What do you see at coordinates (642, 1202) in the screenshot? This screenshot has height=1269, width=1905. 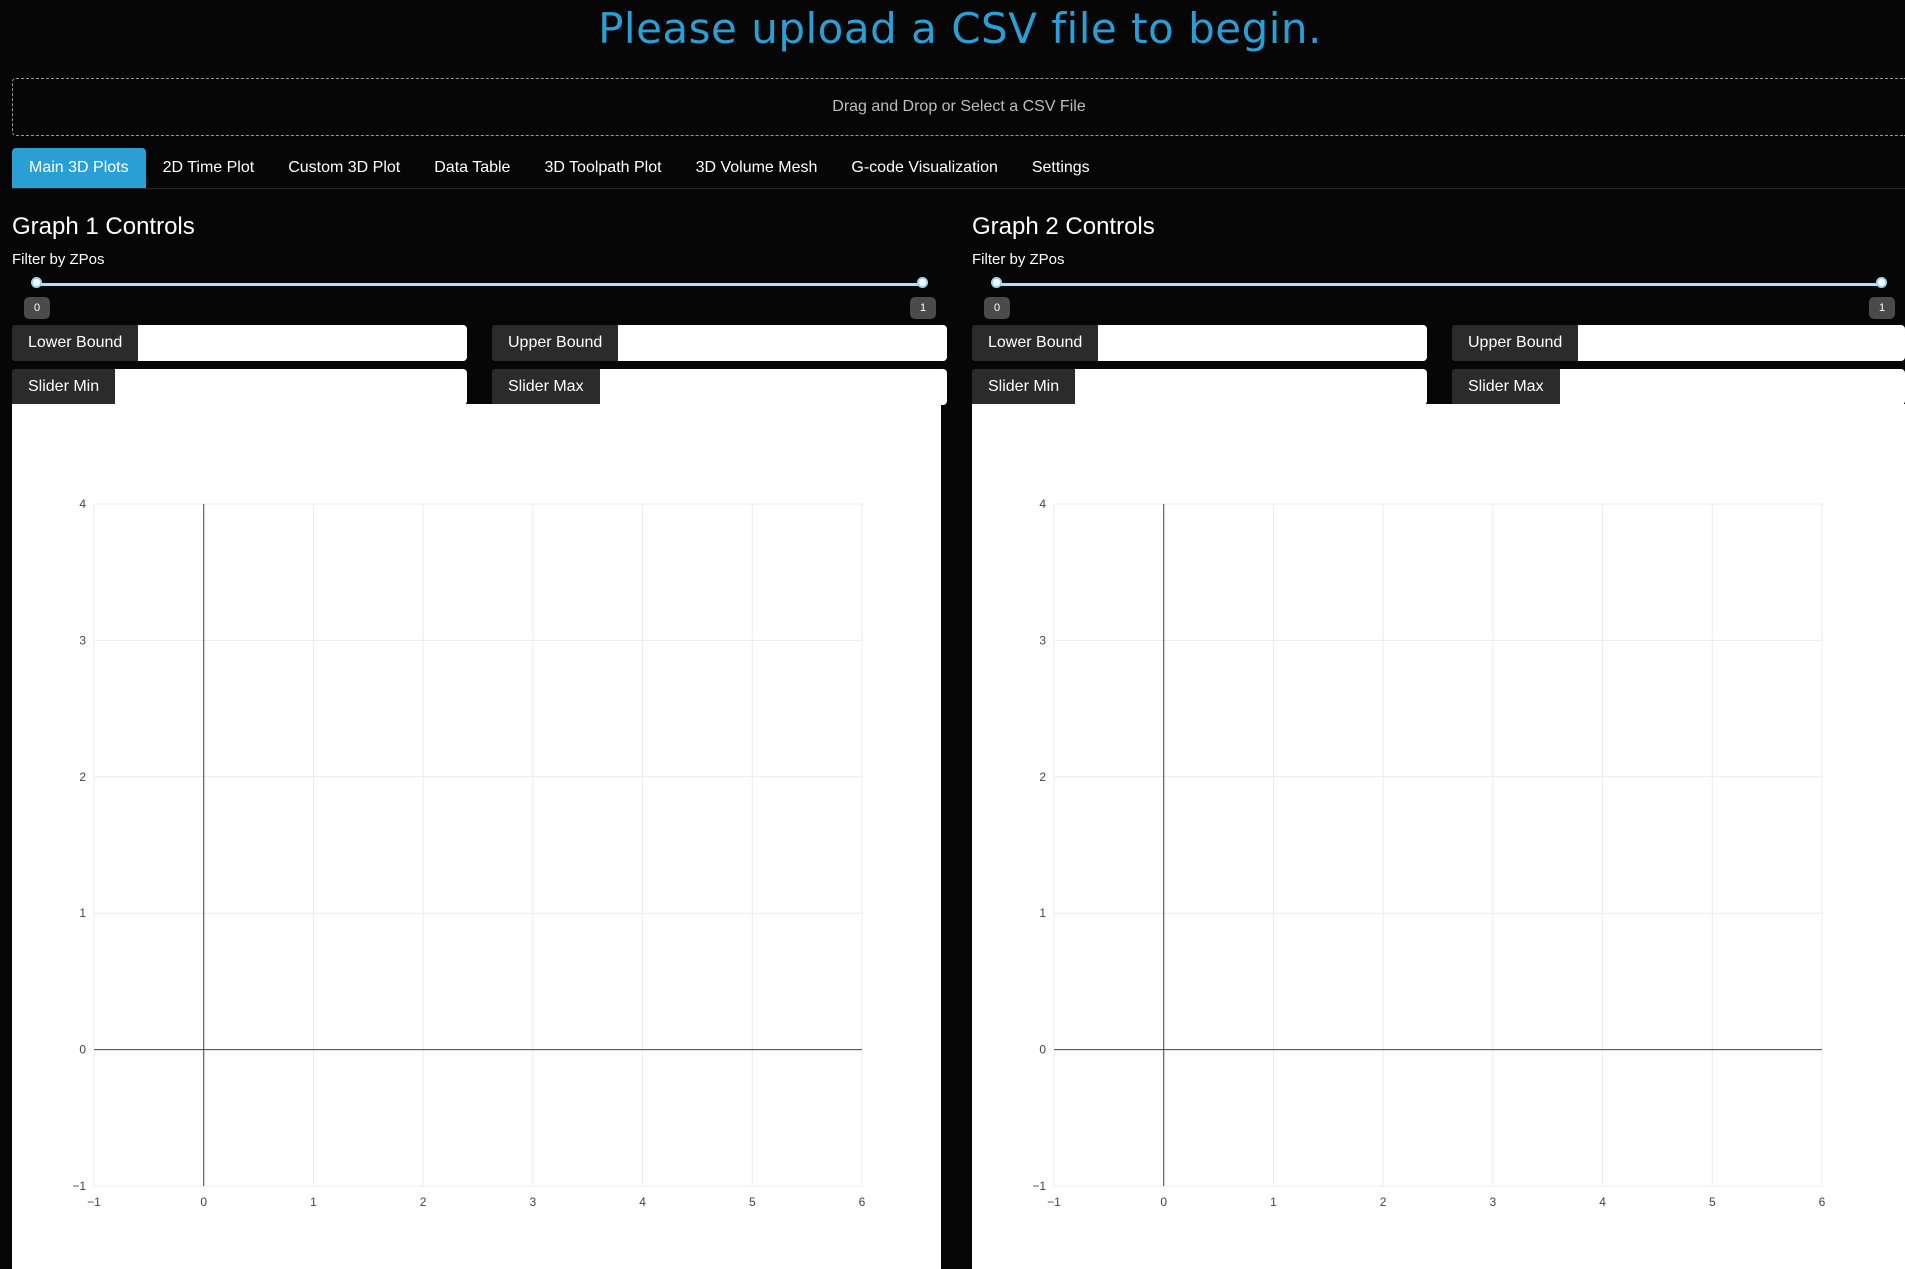 I see `g1-x-tick-label: 4` at bounding box center [642, 1202].